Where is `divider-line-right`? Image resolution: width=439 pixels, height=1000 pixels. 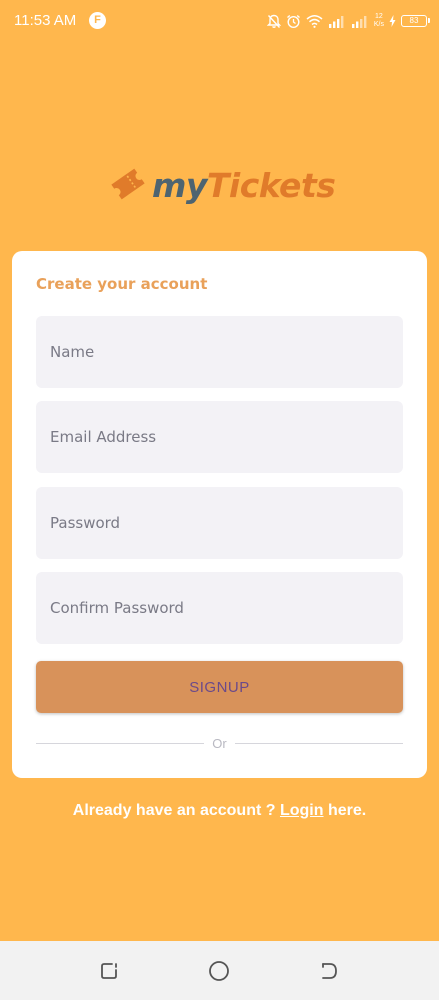
divider-line-right is located at coordinates (319, 743).